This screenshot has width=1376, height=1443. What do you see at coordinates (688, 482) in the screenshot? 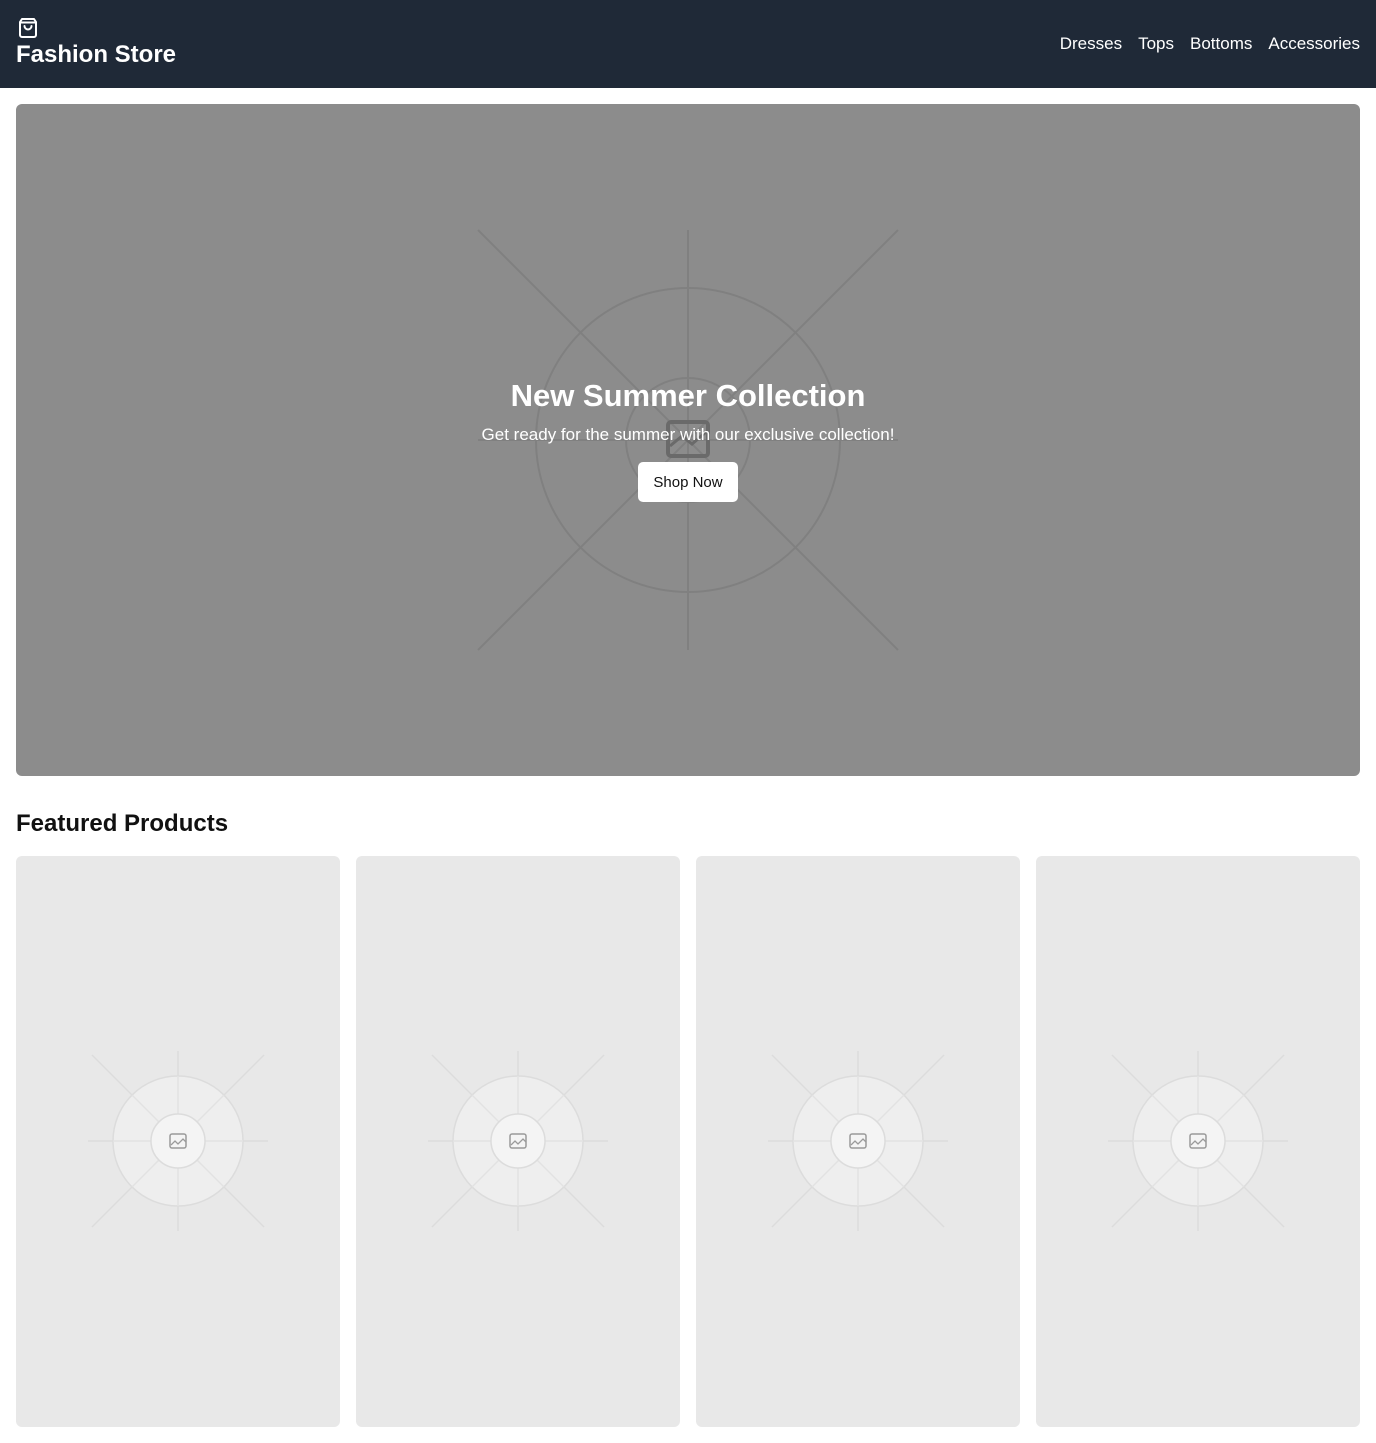
I see `shop-now-button: Shop Now` at bounding box center [688, 482].